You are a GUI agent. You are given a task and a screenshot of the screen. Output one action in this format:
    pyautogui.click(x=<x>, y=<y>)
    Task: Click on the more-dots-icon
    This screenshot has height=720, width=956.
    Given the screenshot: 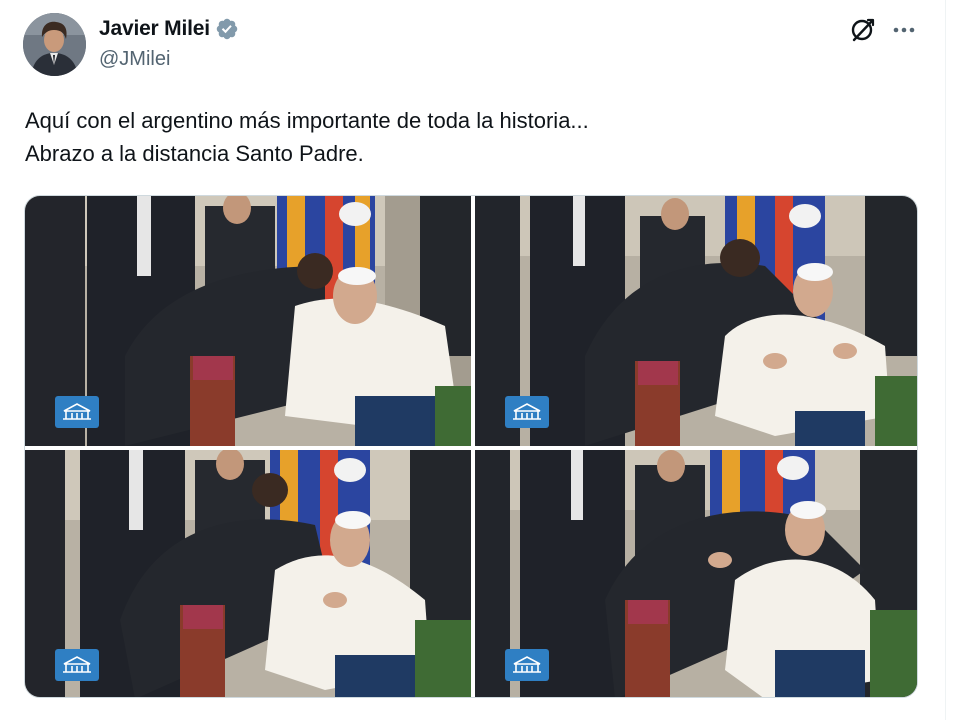 What is the action you would take?
    pyautogui.click(x=904, y=30)
    